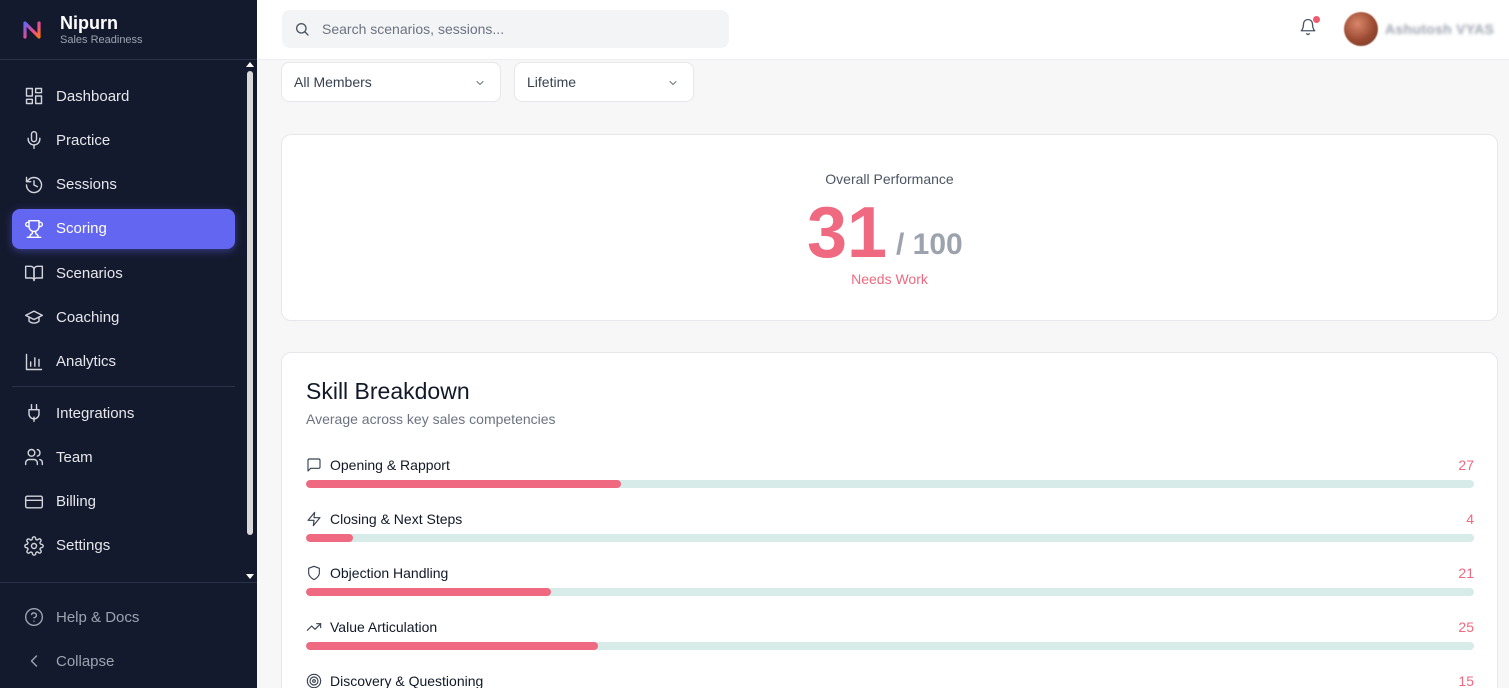 The width and height of the screenshot is (1509, 688). Describe the element at coordinates (314, 573) in the screenshot. I see `shield-icon` at that location.